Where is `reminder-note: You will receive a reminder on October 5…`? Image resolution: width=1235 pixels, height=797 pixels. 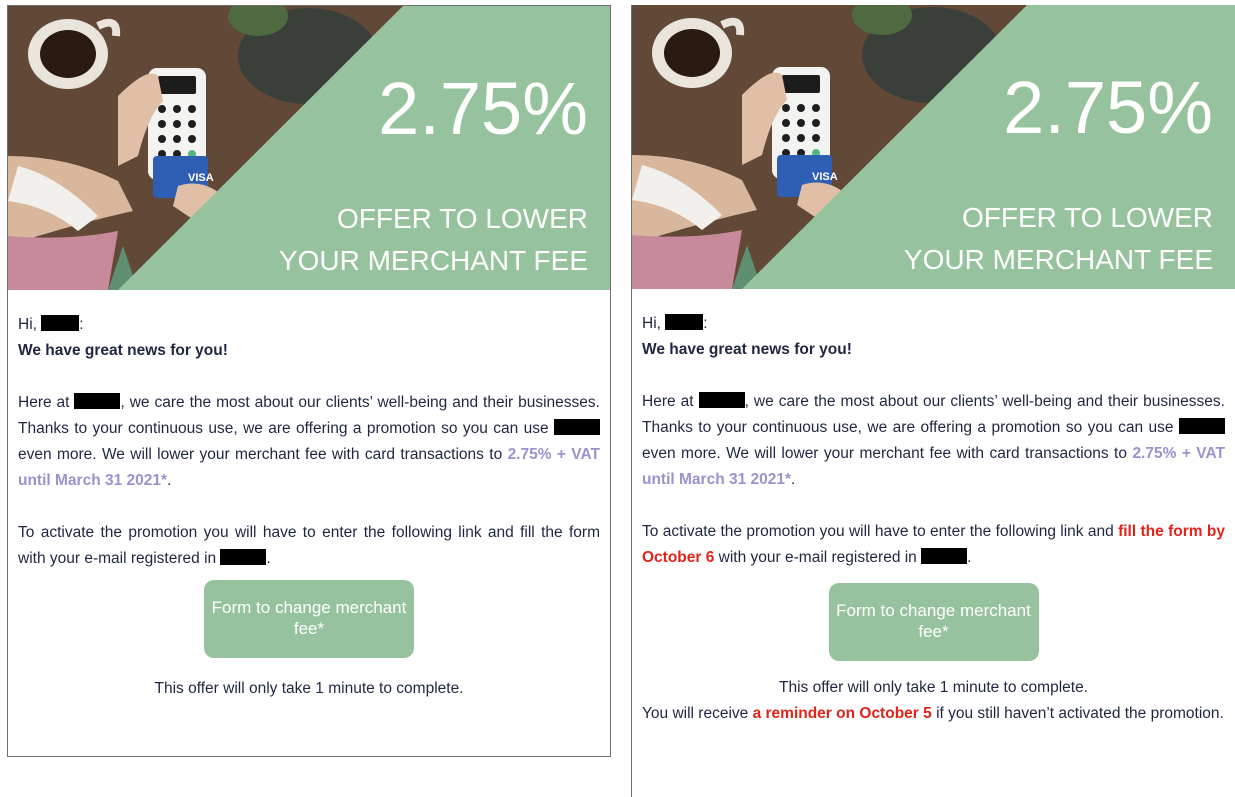 reminder-note: You will receive a reminder on October 5… is located at coordinates (933, 713).